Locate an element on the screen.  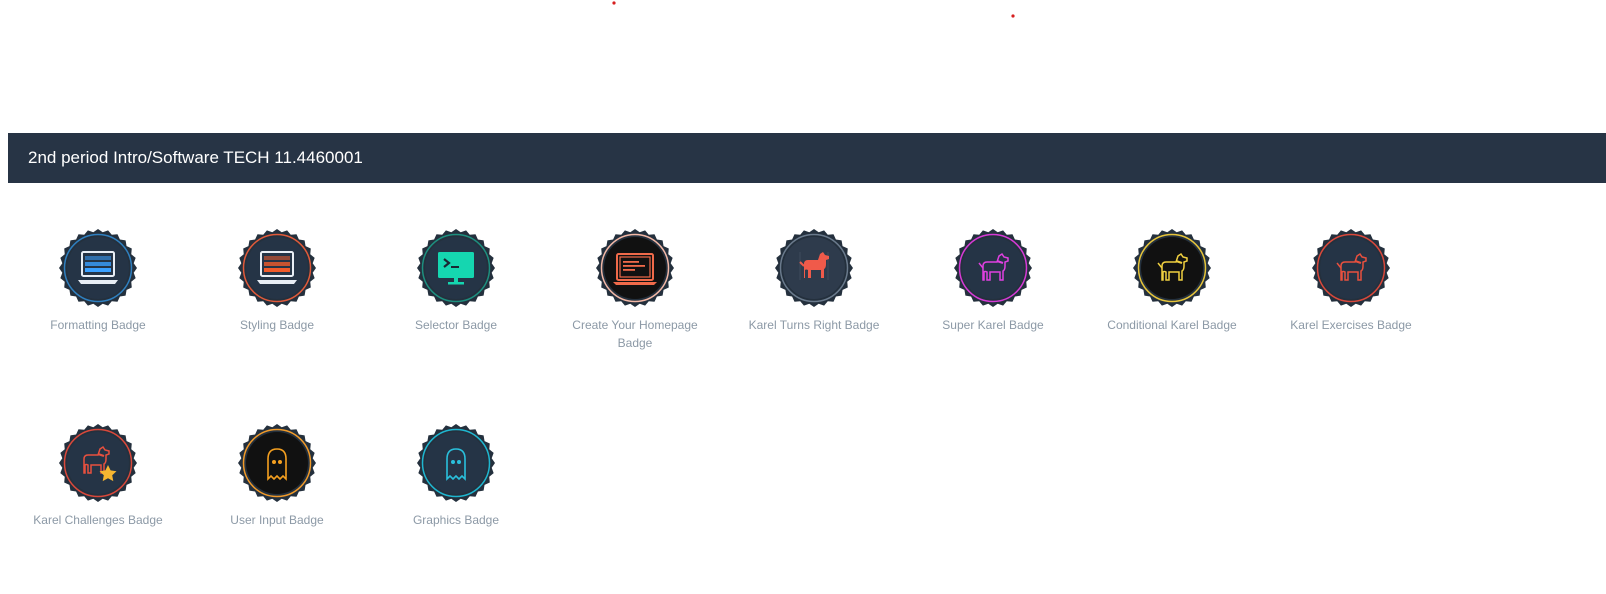
badge-label: Super Karel Badge is located at coordinates (993, 325).